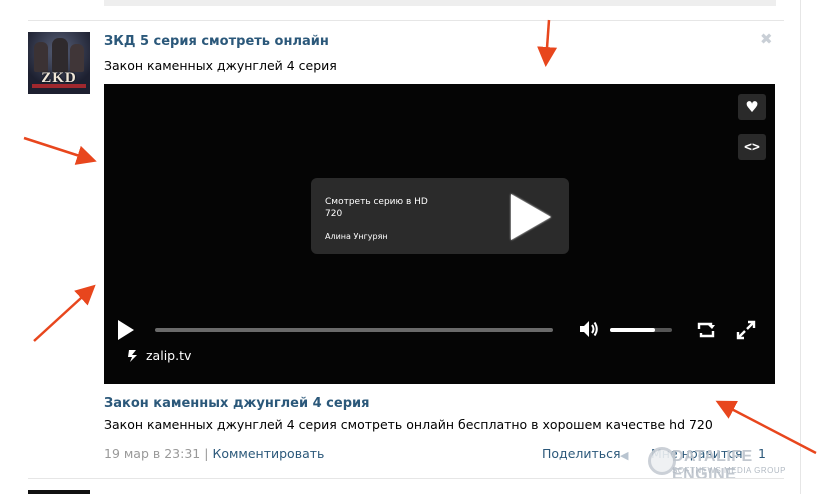 This screenshot has height=494, width=832. What do you see at coordinates (356, 236) in the screenshot?
I see `video-card-author: Алина Унгурян` at bounding box center [356, 236].